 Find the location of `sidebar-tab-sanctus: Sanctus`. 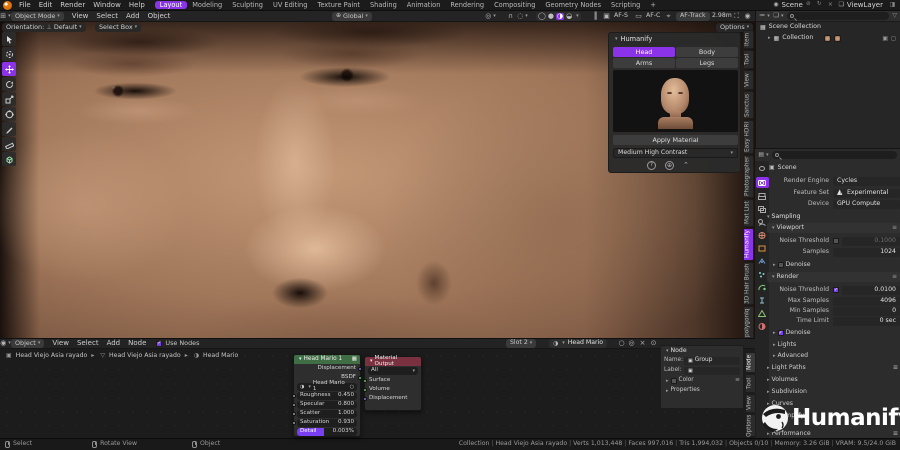

sidebar-tab-sanctus: Sanctus is located at coordinates (748, 105).